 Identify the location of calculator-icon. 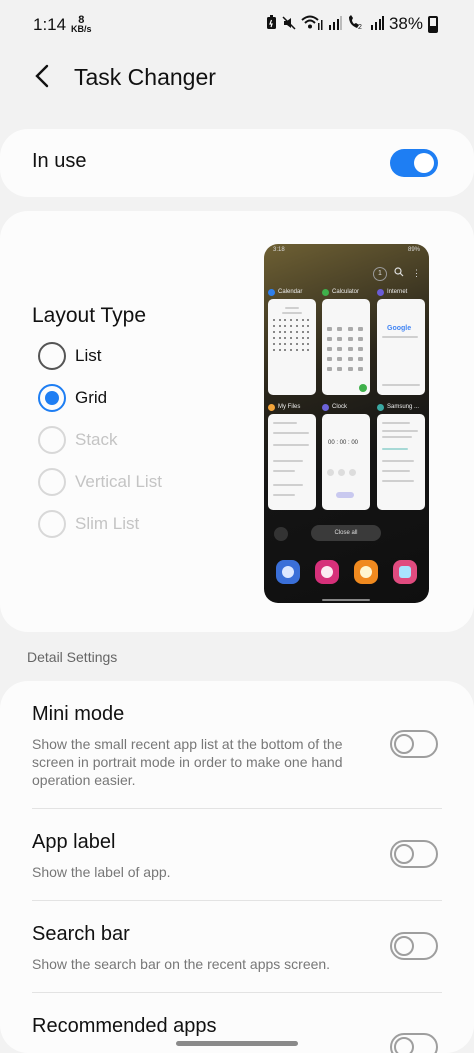
(325, 292).